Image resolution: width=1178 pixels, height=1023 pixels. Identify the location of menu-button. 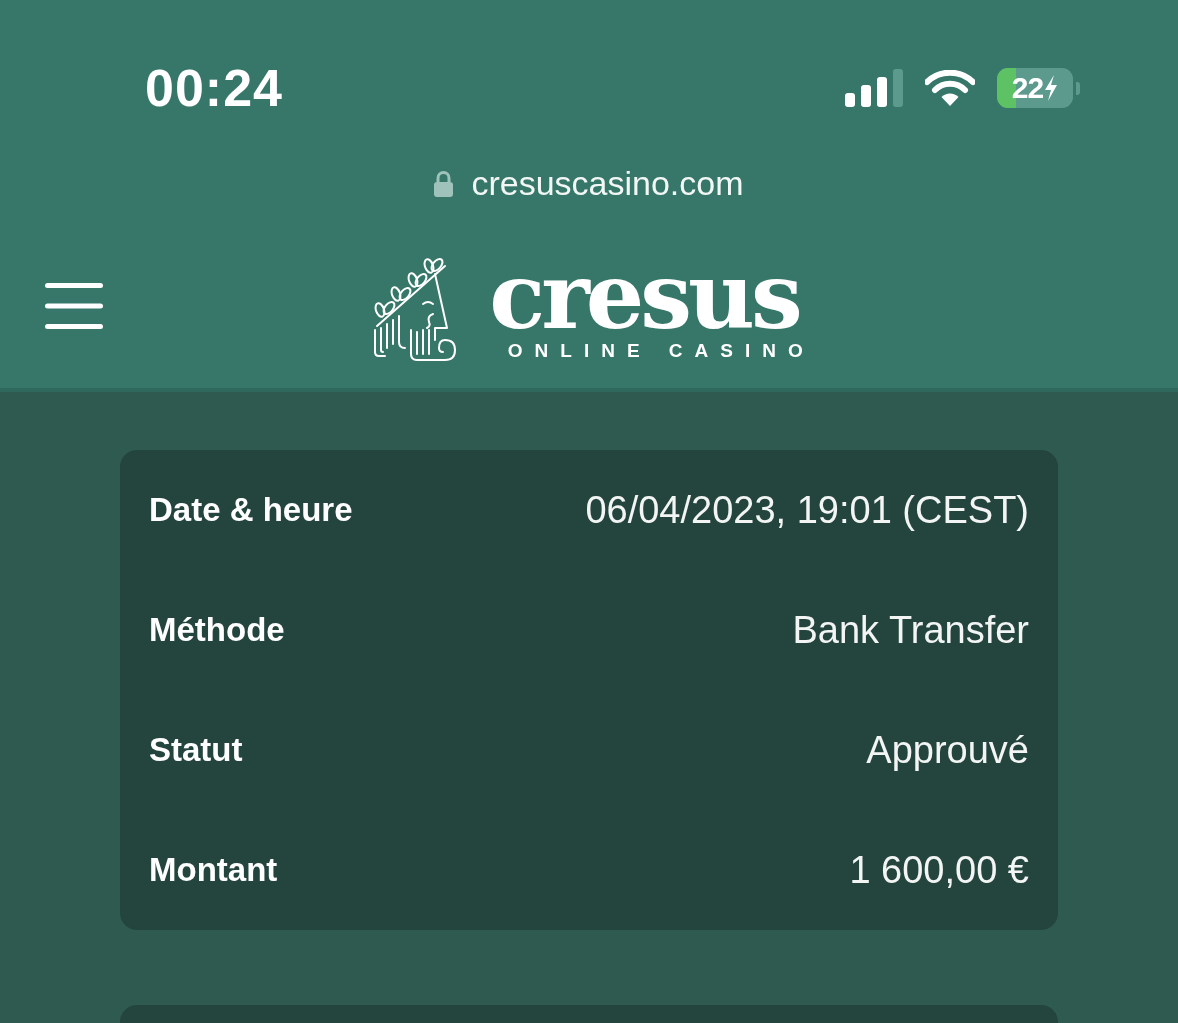
(74, 306).